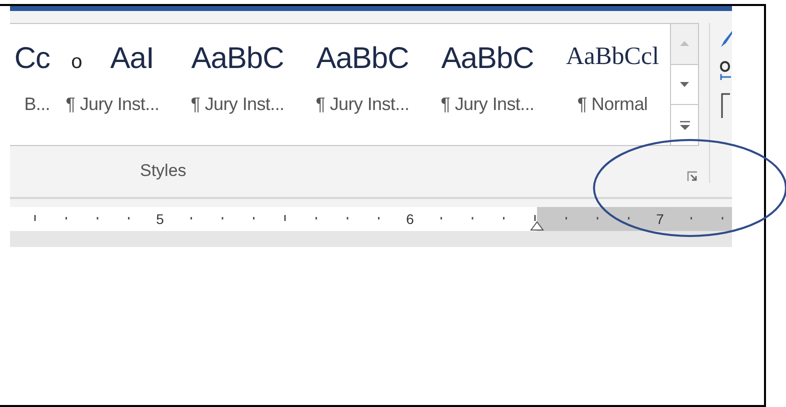  What do you see at coordinates (692, 176) in the screenshot?
I see `dialog-launcher-icon` at bounding box center [692, 176].